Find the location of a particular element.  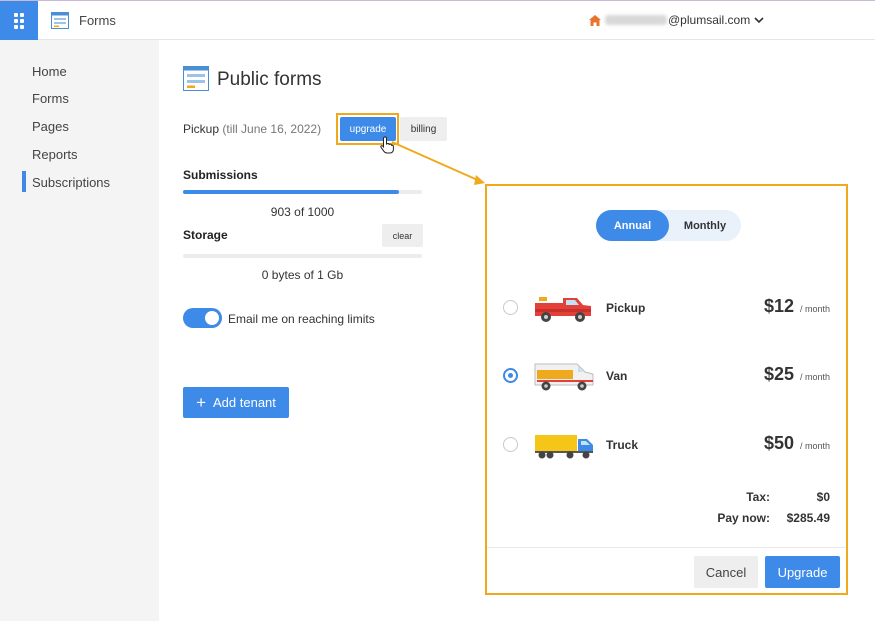

plan-price-amount: $50 is located at coordinates (778, 443).